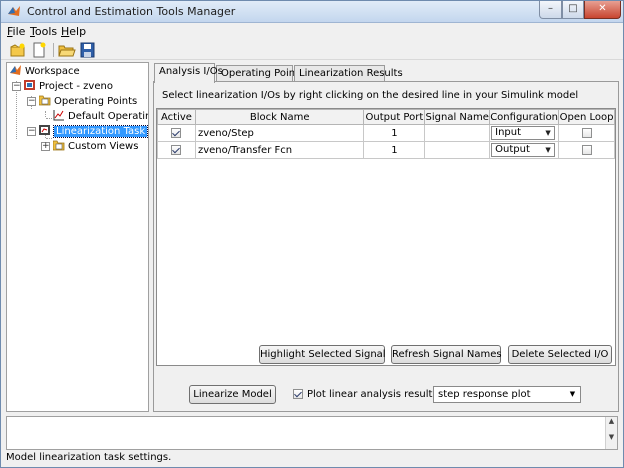  Describe the element at coordinates (279, 133) in the screenshot. I see `block-name-cell: zveno/Step` at that location.